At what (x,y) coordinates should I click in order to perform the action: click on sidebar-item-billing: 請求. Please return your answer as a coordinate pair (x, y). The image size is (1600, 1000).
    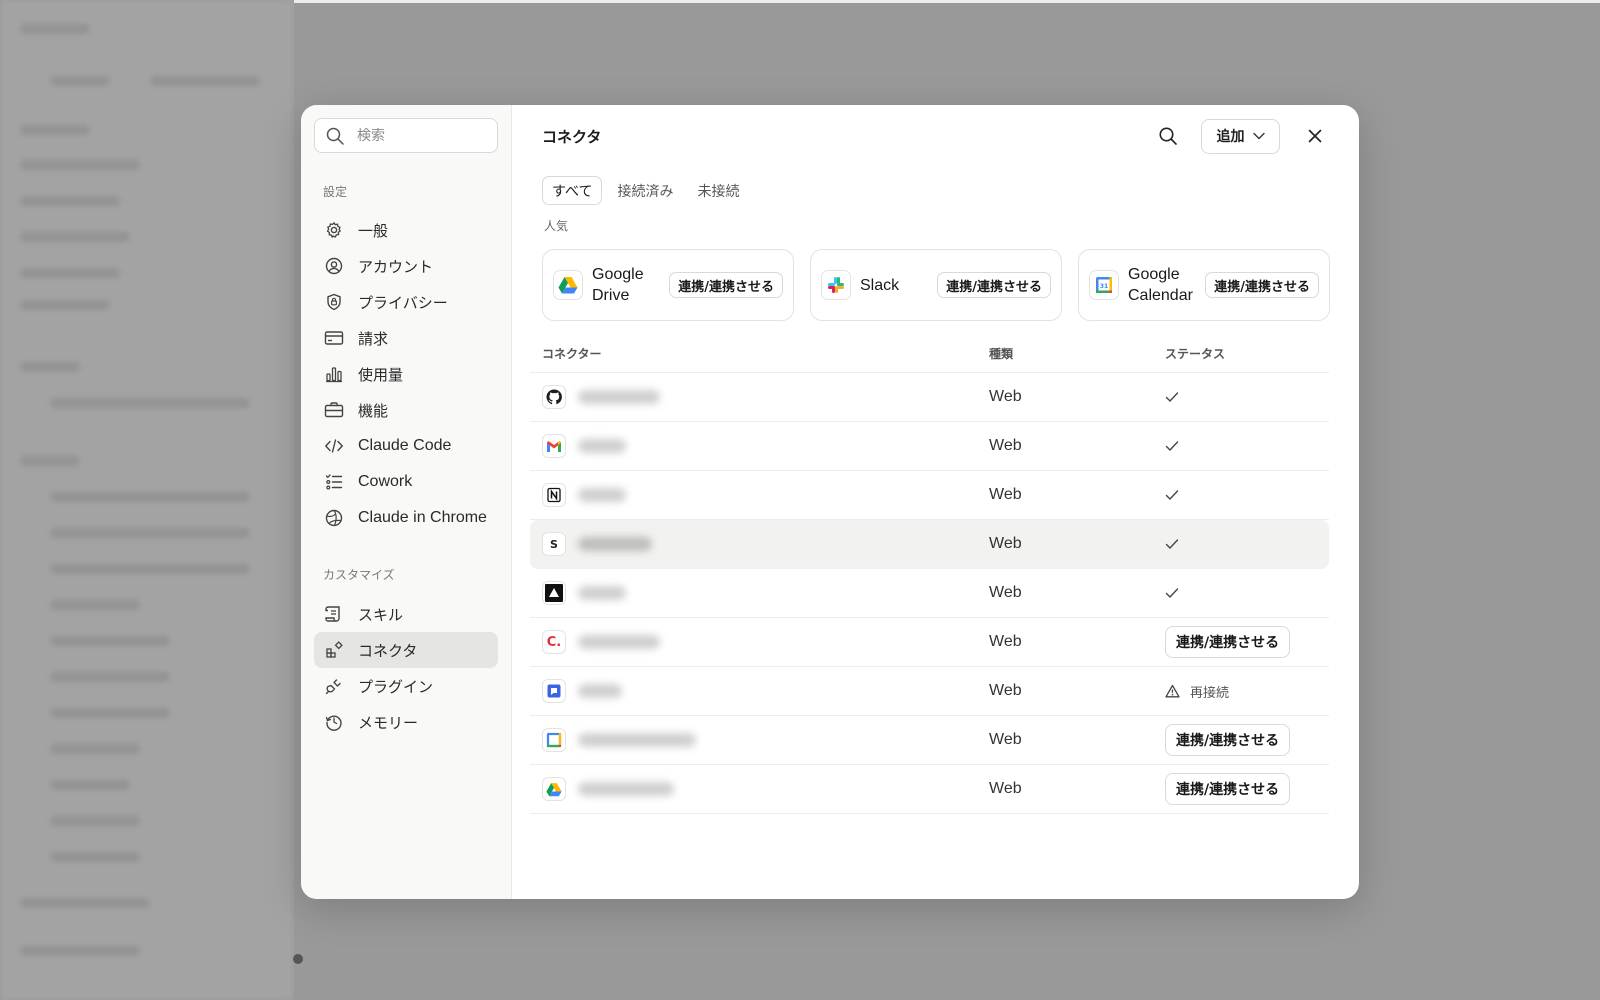
    Looking at the image, I should click on (406, 338).